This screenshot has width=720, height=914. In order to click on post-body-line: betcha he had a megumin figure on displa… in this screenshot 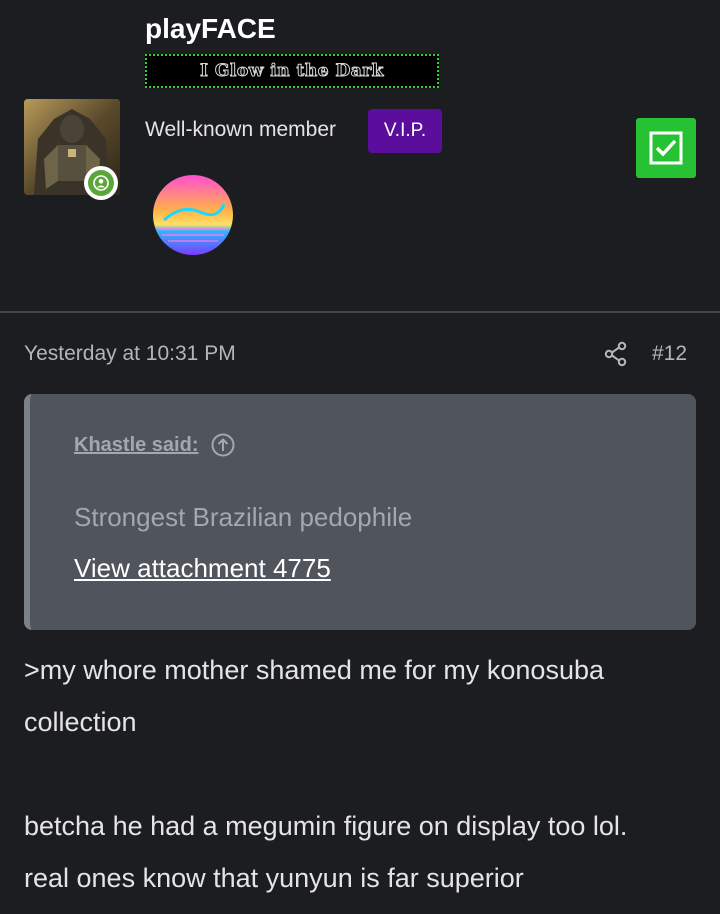, I will do `click(326, 826)`.